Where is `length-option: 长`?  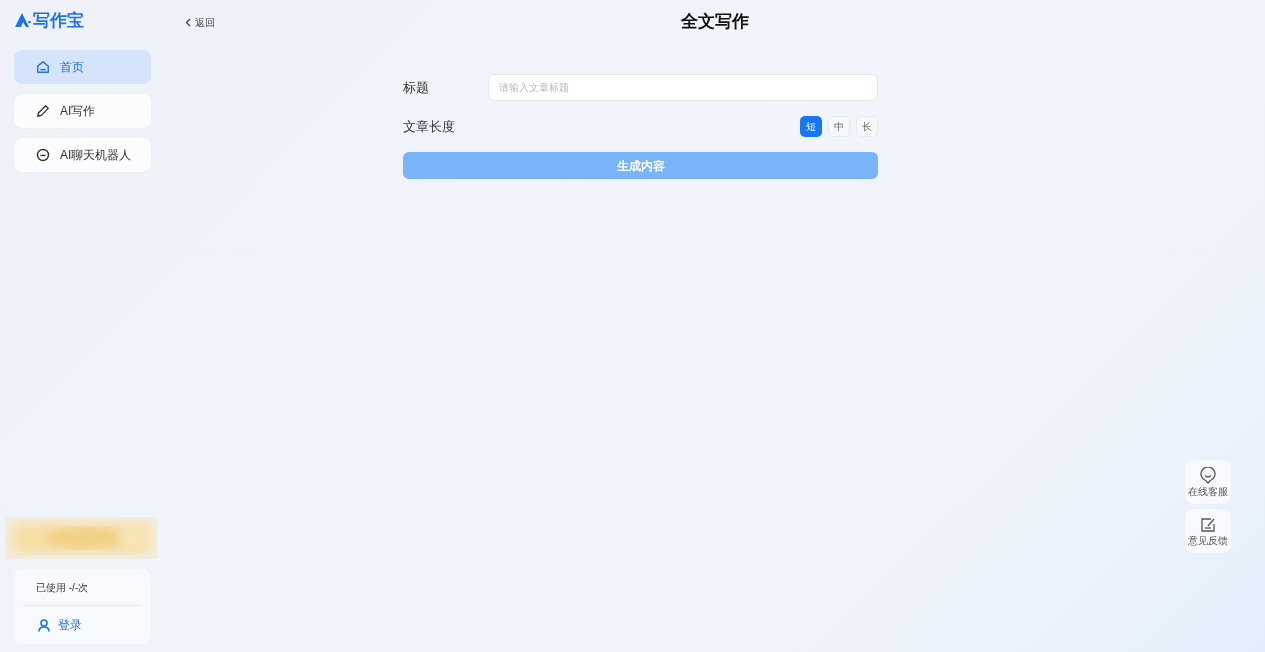 length-option: 长 is located at coordinates (867, 126).